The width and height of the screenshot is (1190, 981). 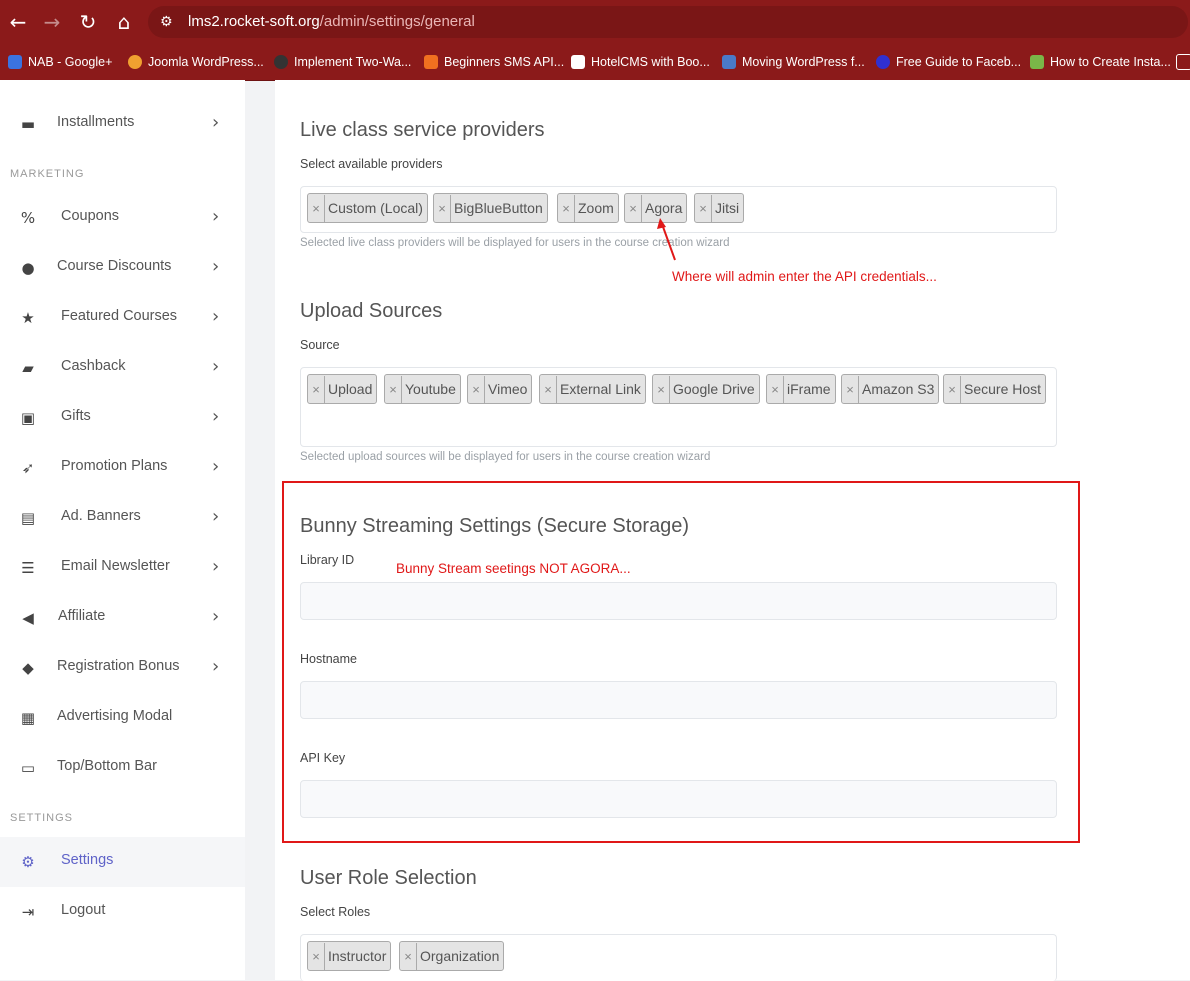 What do you see at coordinates (588, 208) in the screenshot?
I see `provider-tag: × Zoom` at bounding box center [588, 208].